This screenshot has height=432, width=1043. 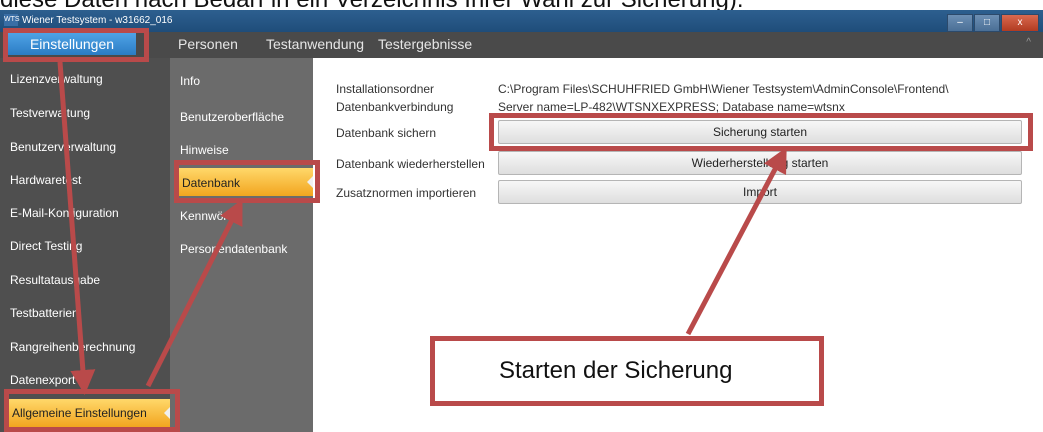 What do you see at coordinates (736, 241) in the screenshot?
I see `arrow-to-backup-button` at bounding box center [736, 241].